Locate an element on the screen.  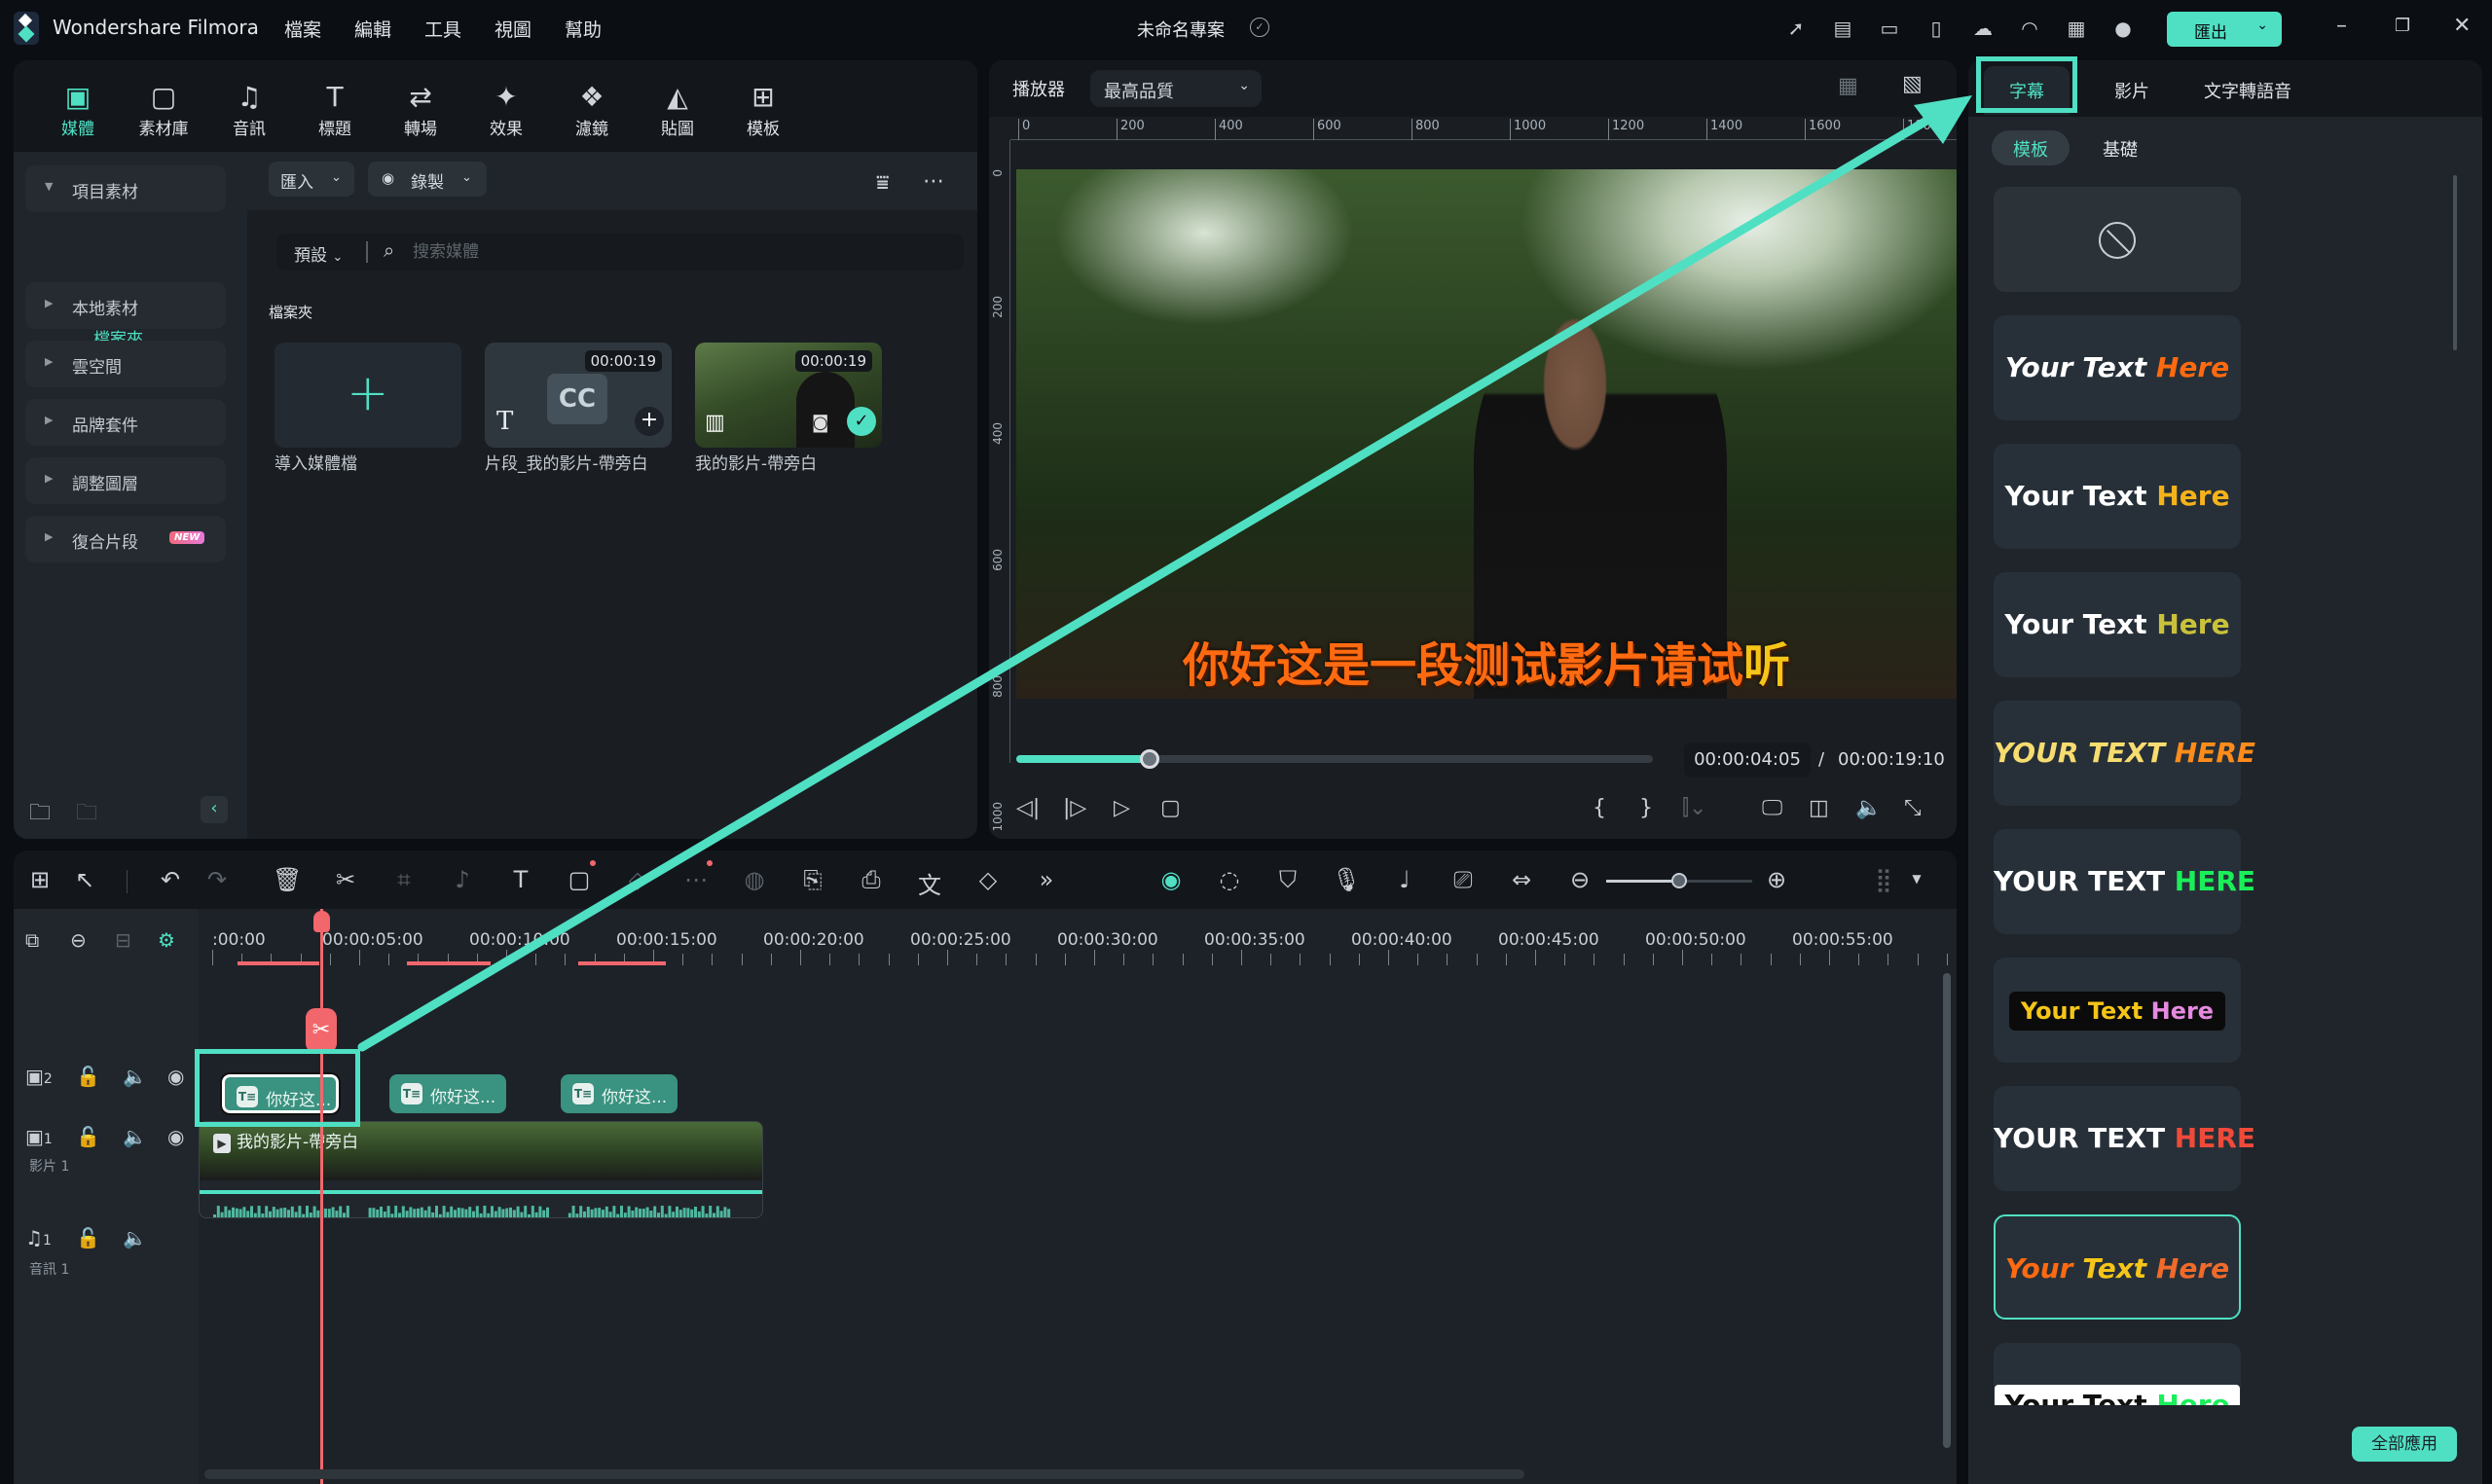
cloud-upload-icon: ☁ is located at coordinates (1983, 28).